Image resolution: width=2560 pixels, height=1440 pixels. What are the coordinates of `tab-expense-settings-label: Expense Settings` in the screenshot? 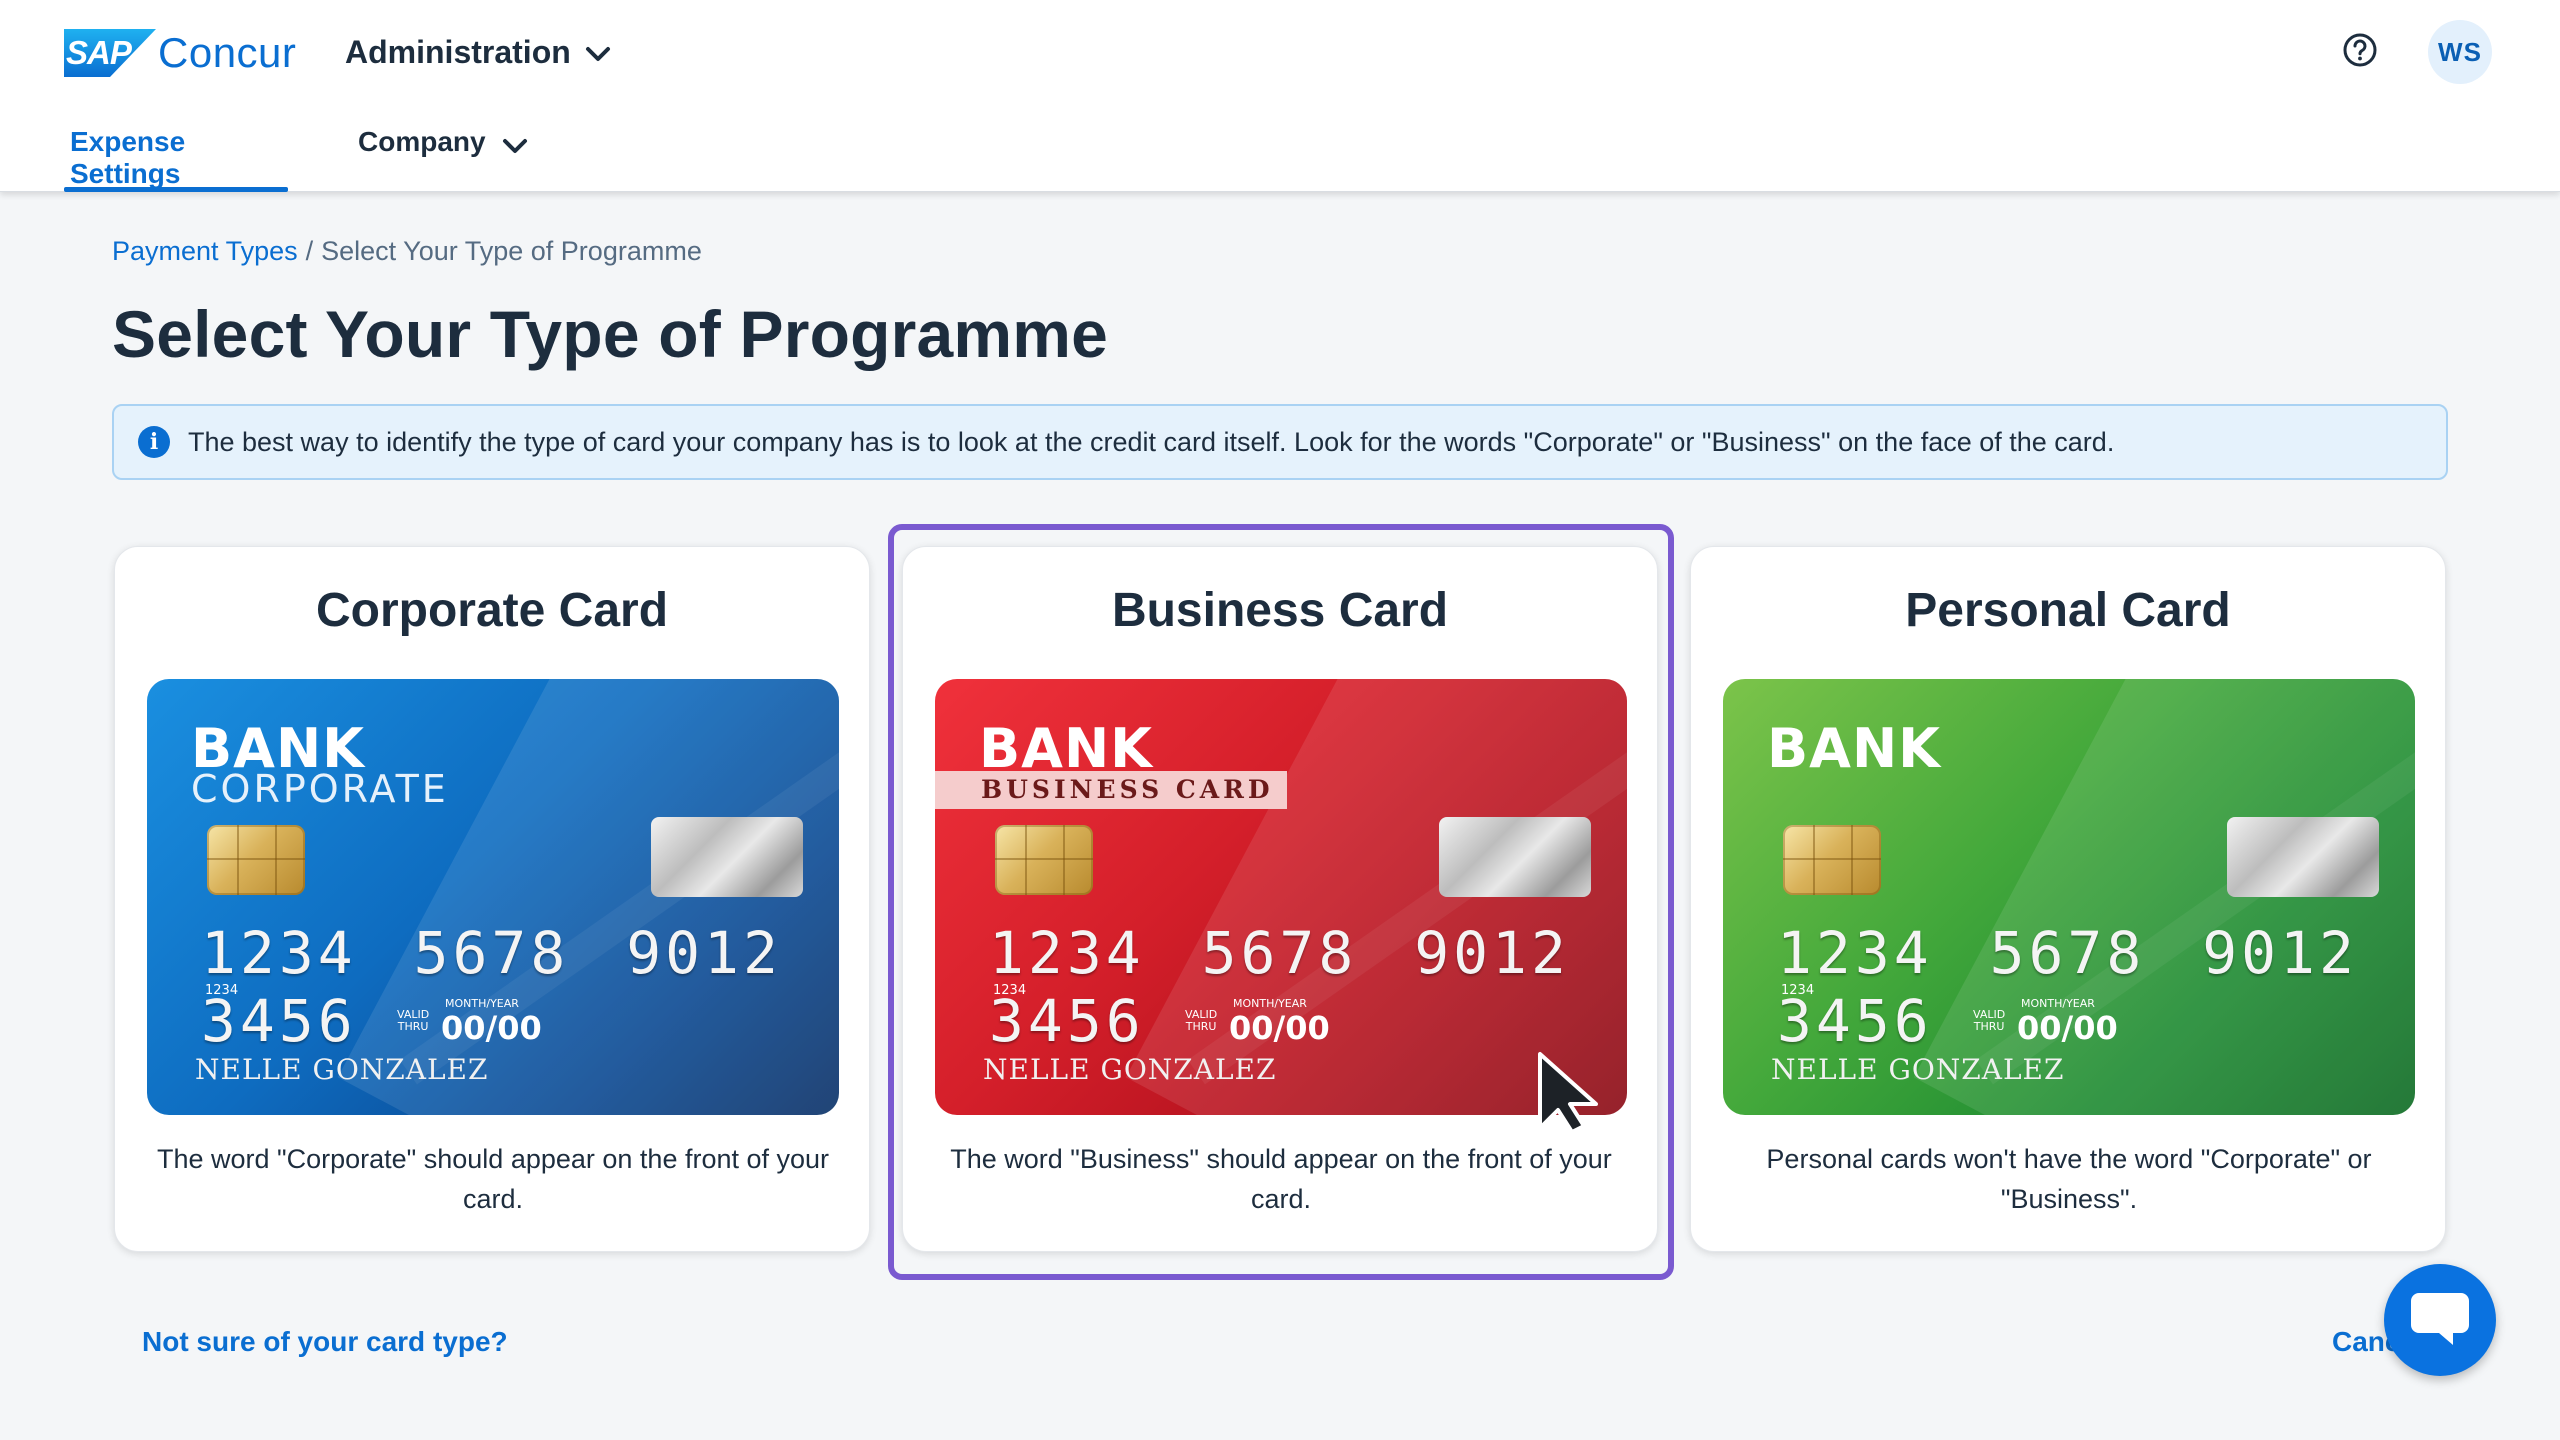 It's located at (128, 157).